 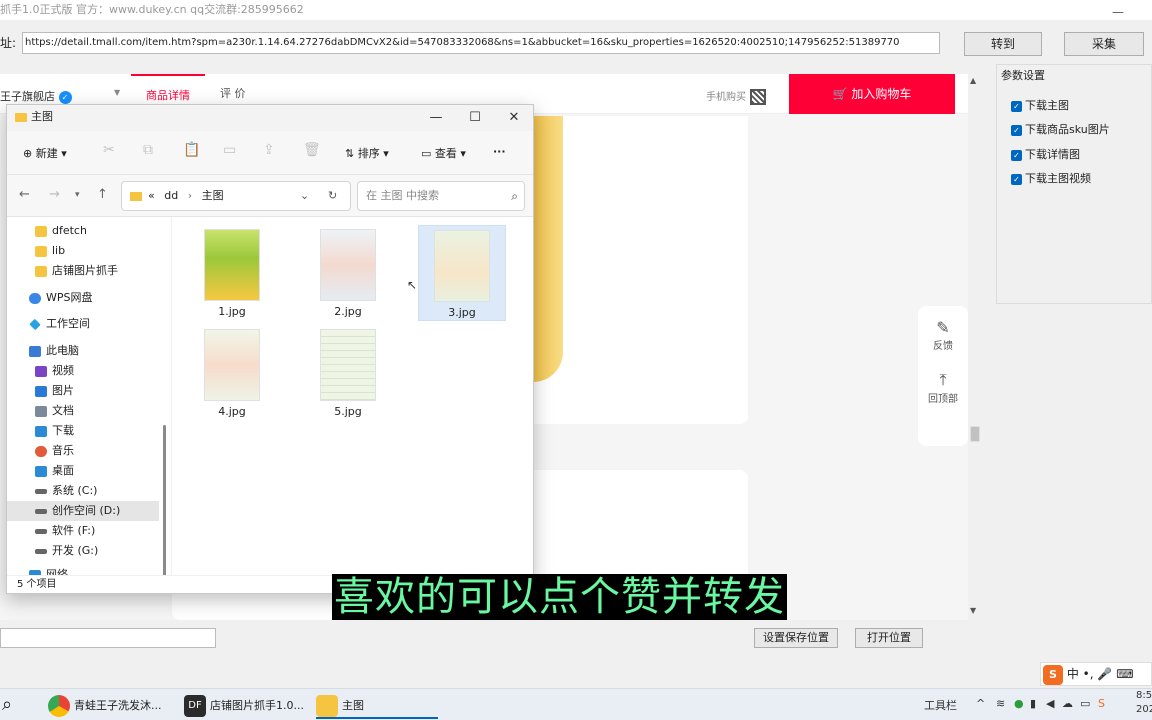 What do you see at coordinates (475, 118) in the screenshot?
I see `maximize-icon: ☐` at bounding box center [475, 118].